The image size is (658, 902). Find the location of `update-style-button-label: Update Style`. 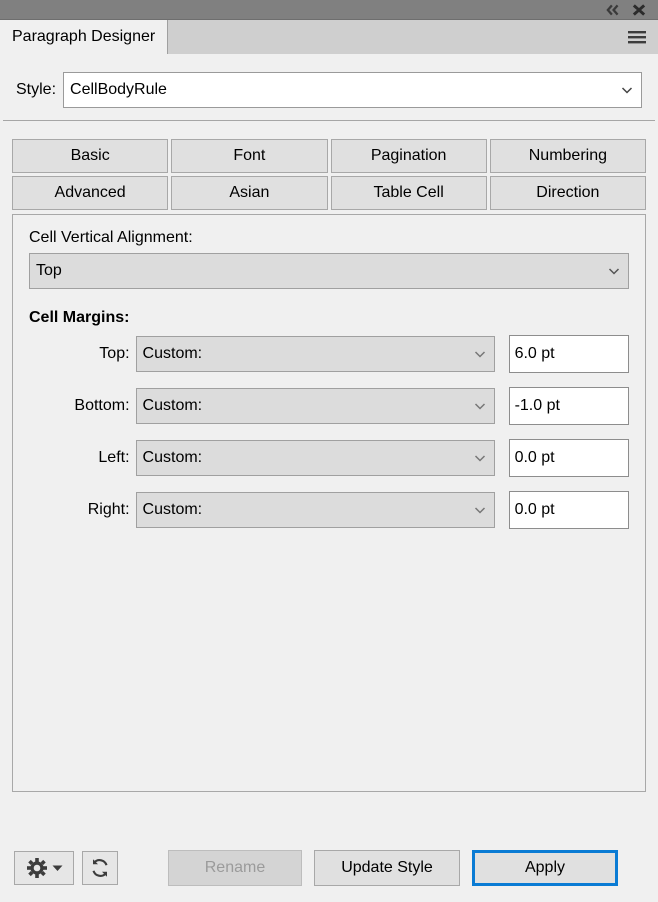

update-style-button-label: Update Style is located at coordinates (387, 867).